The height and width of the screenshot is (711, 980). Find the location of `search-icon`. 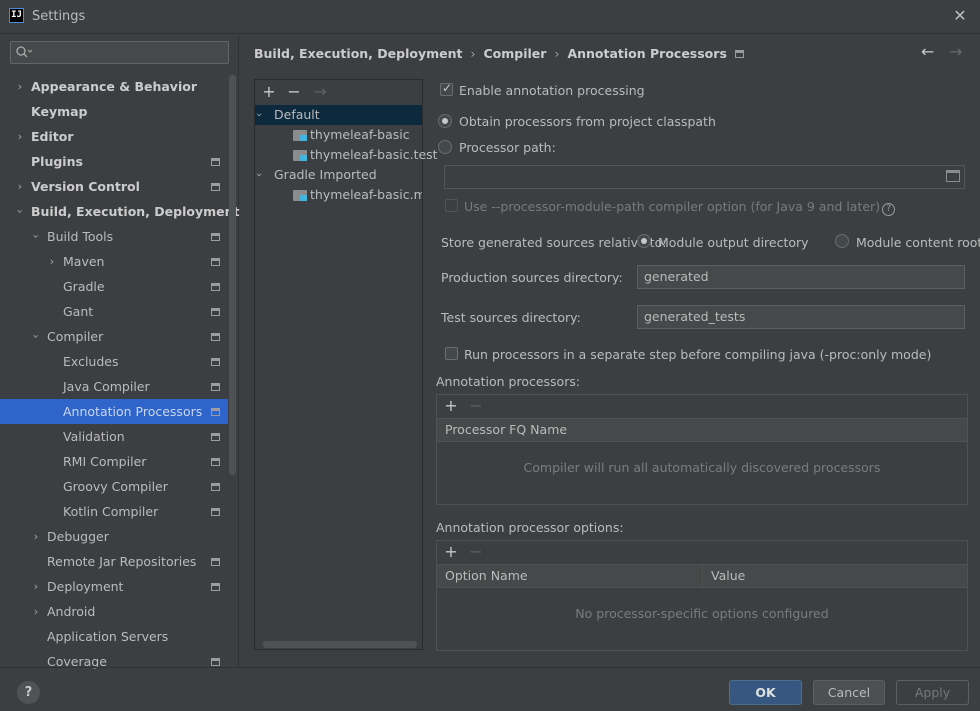

search-icon is located at coordinates (25, 52).